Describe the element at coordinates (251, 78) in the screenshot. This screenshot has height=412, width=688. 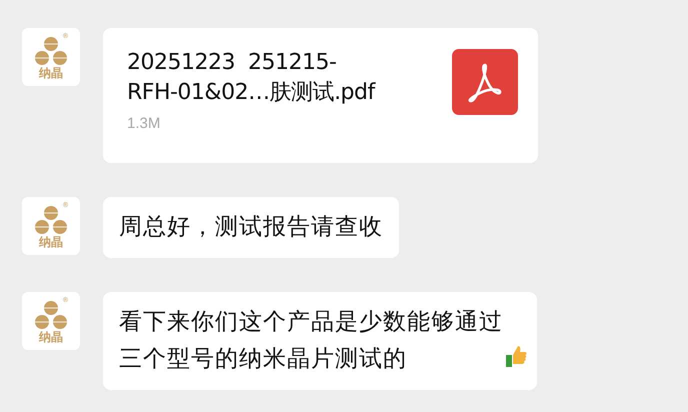
I see `file-name: 20251223 251215- RFH-01&02…肤测试.pdf` at that location.